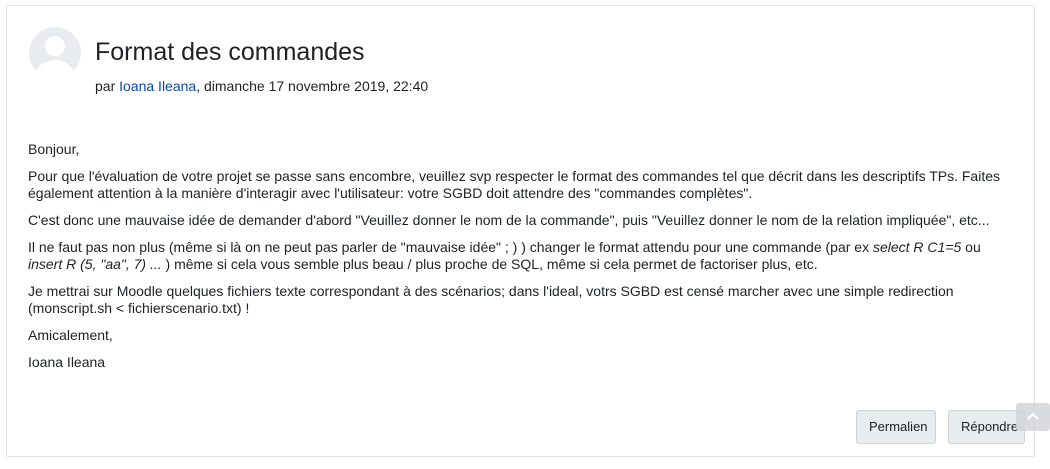 This screenshot has height=469, width=1050. I want to click on p3-text-b: ou, so click(971, 247).